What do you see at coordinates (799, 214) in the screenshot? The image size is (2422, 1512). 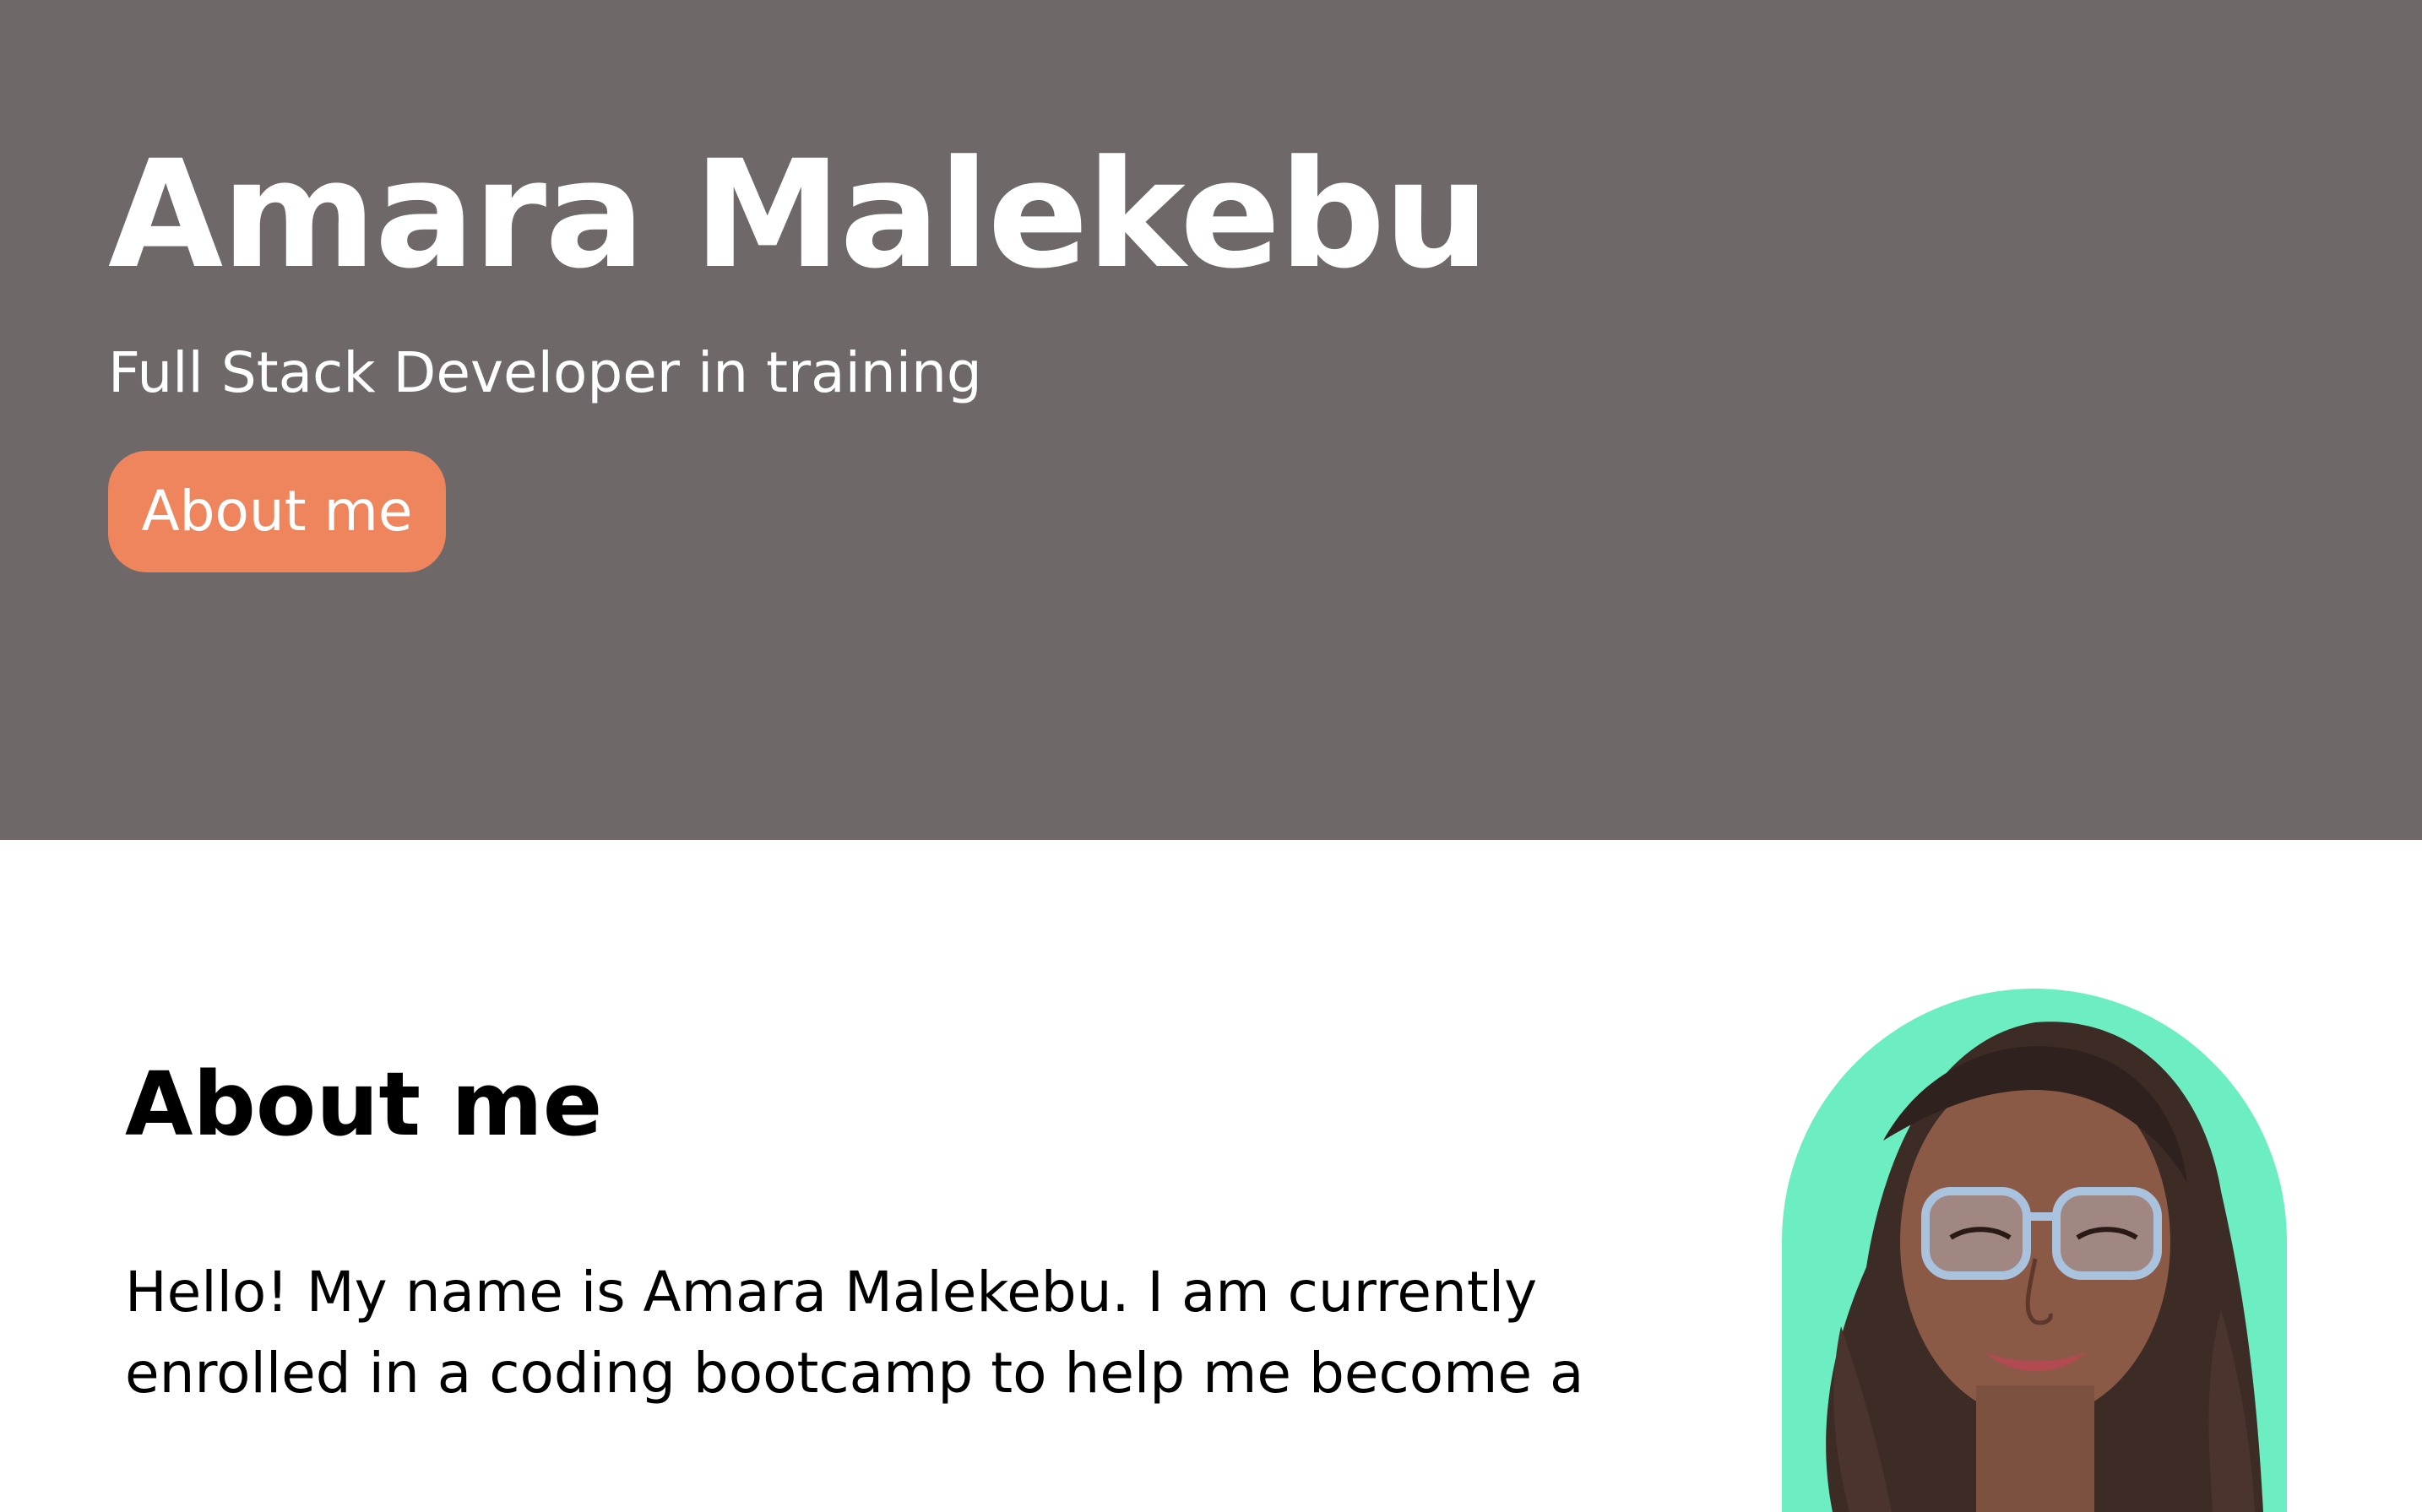 I see `hero-title: Amara Malekebu` at bounding box center [799, 214].